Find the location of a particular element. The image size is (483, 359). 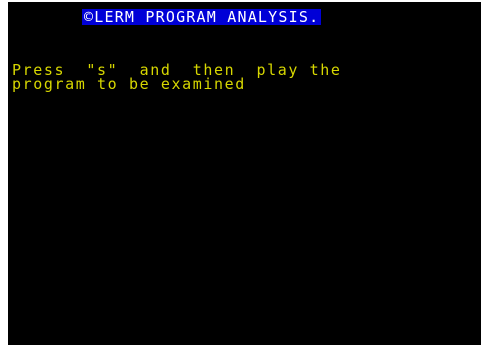

instruction-line-2: program to be examined is located at coordinates (129, 84).